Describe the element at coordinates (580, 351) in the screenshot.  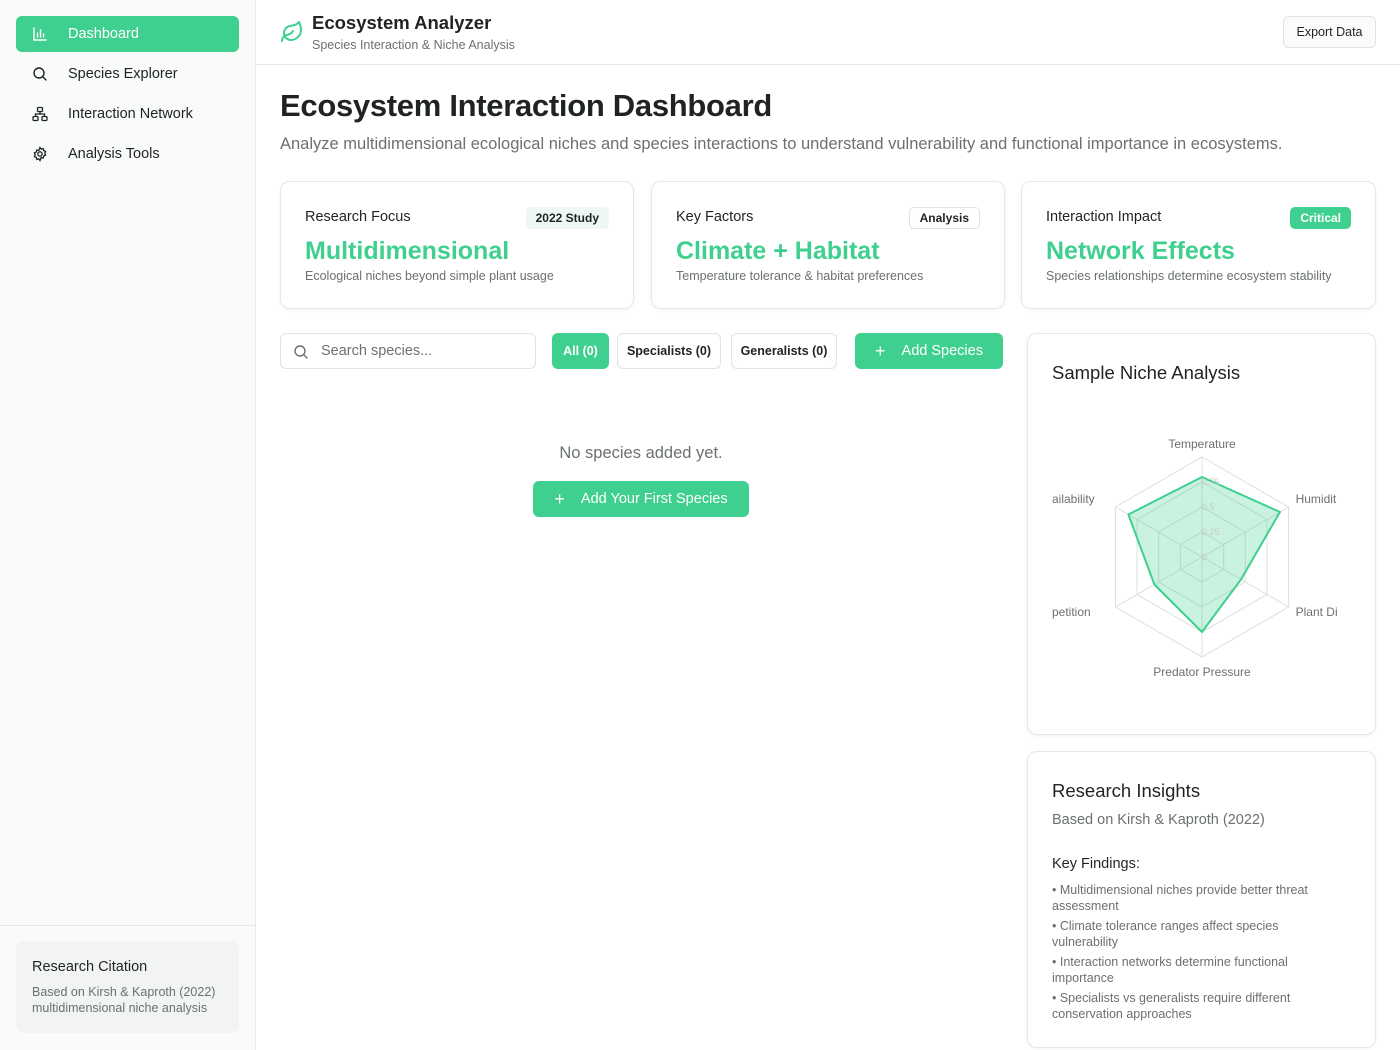
I see `filter-all-button: All (0)` at that location.